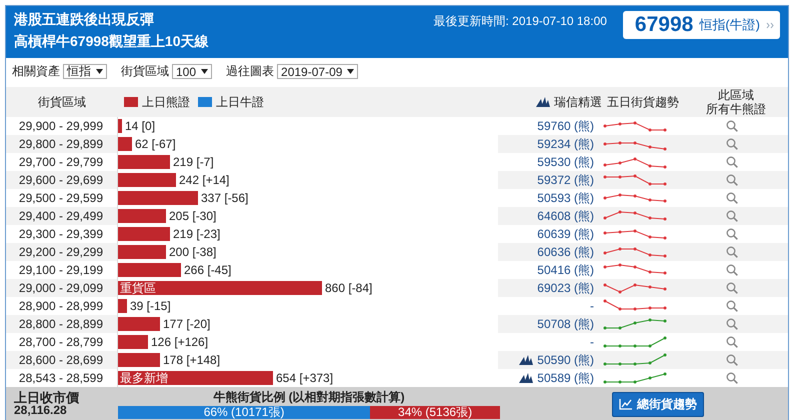  Describe the element at coordinates (208, 270) in the screenshot. I see `volume-value: 266 [-45]` at that location.